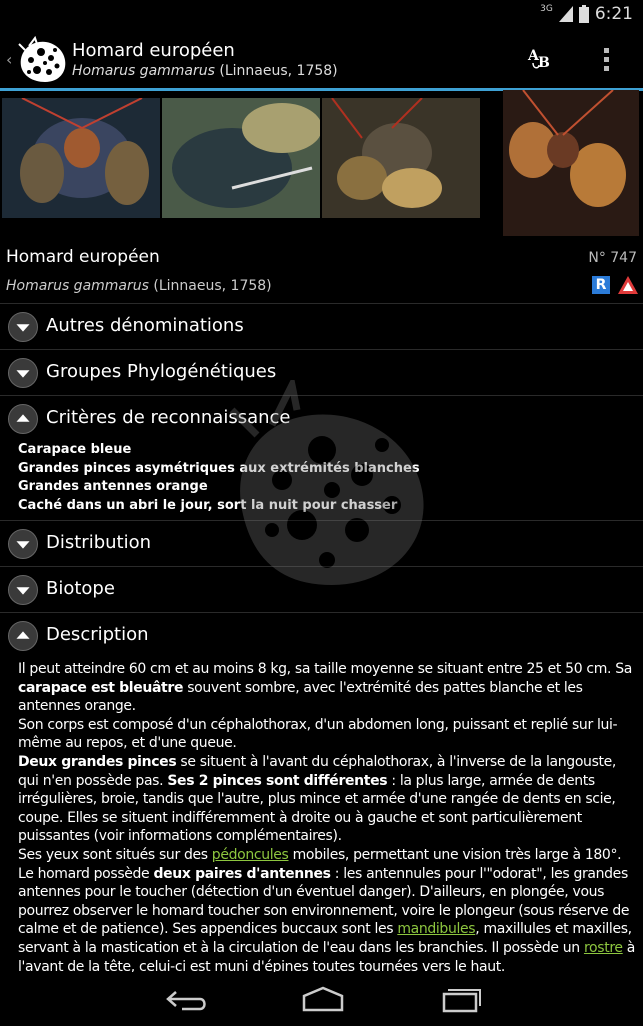  I want to click on battery-icon, so click(583, 14).